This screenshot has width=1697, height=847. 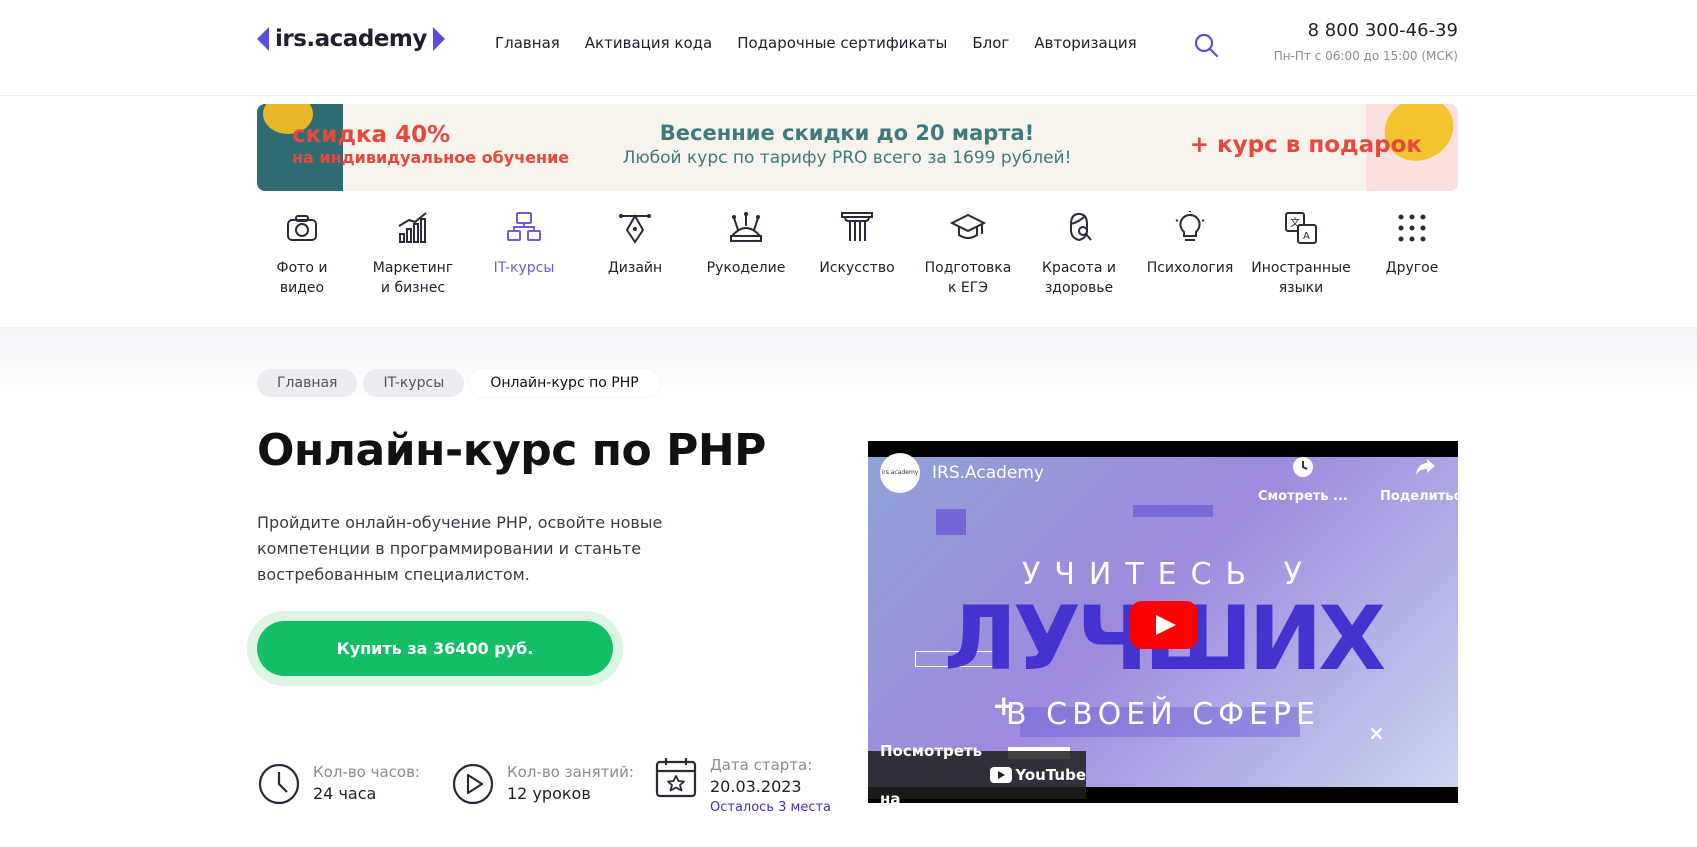 I want to click on search-icon, so click(x=1206, y=45).